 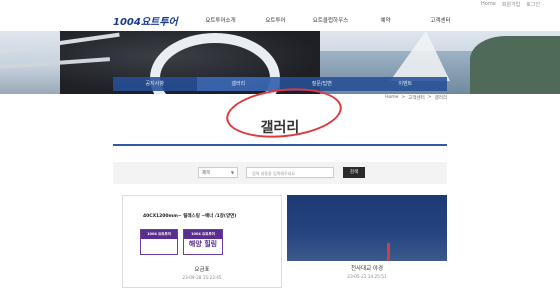 What do you see at coordinates (145, 20) in the screenshot?
I see `logo: 1004요트투어` at bounding box center [145, 20].